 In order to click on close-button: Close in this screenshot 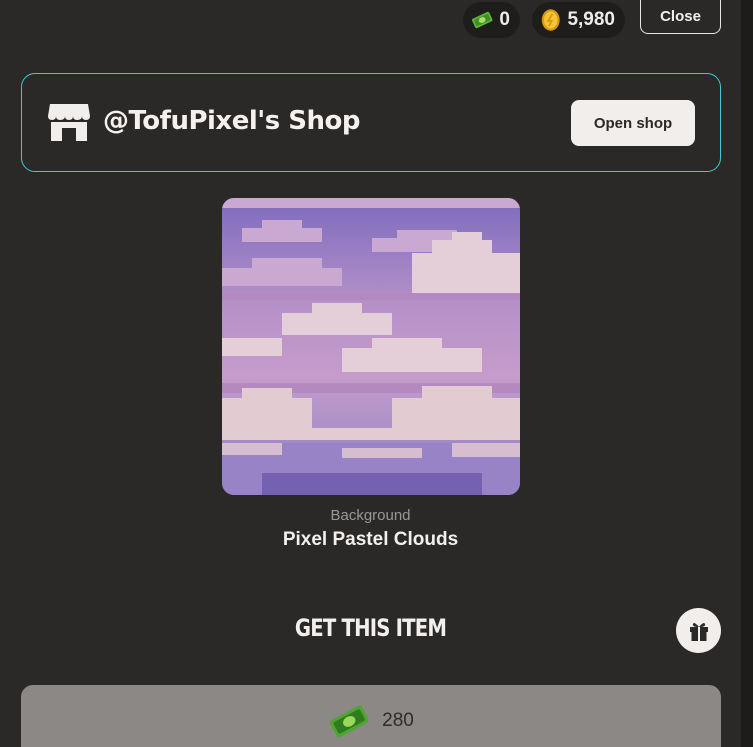, I will do `click(680, 17)`.